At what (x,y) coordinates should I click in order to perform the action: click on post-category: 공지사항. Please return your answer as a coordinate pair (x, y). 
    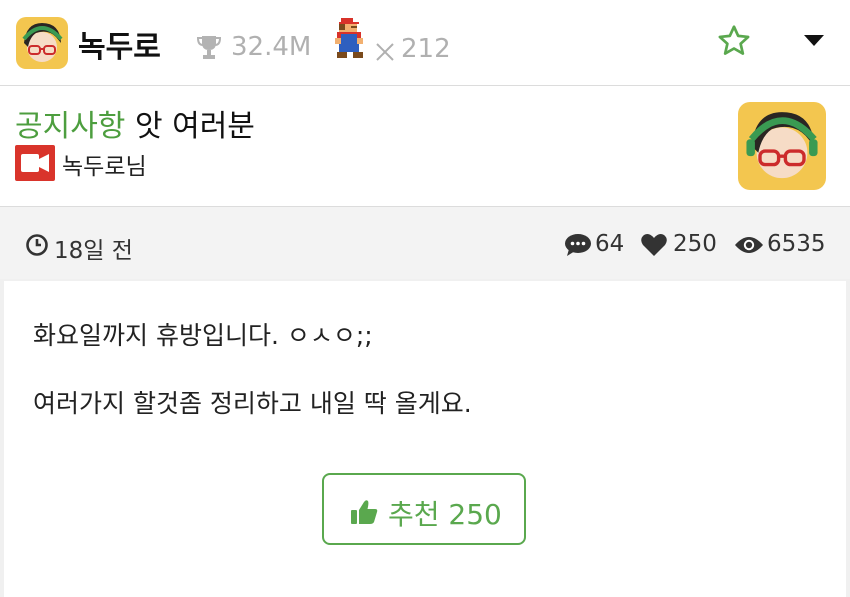
    Looking at the image, I should click on (70, 126).